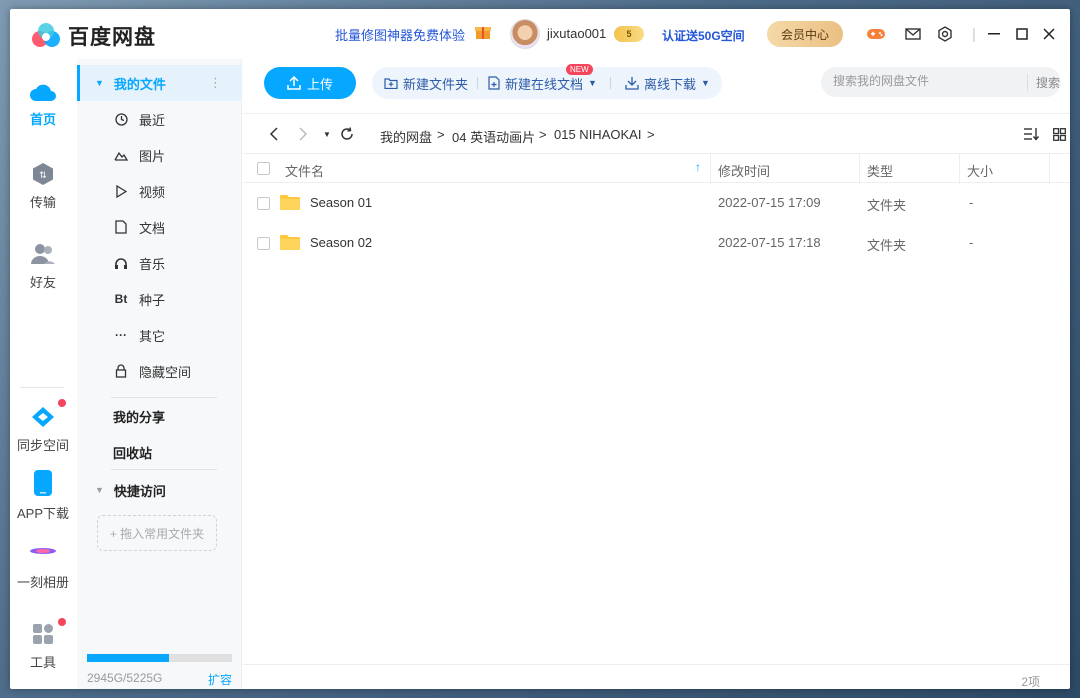 The width and height of the screenshot is (1080, 698). What do you see at coordinates (159, 452) in the screenshot?
I see `sidebar-item-recycle-bin: 回收站` at bounding box center [159, 452].